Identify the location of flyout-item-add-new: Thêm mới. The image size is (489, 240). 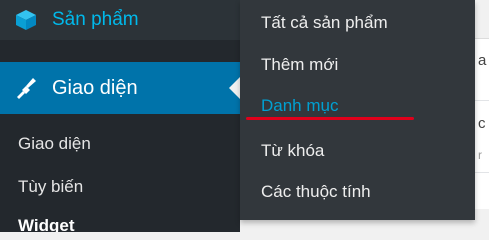
(299, 65).